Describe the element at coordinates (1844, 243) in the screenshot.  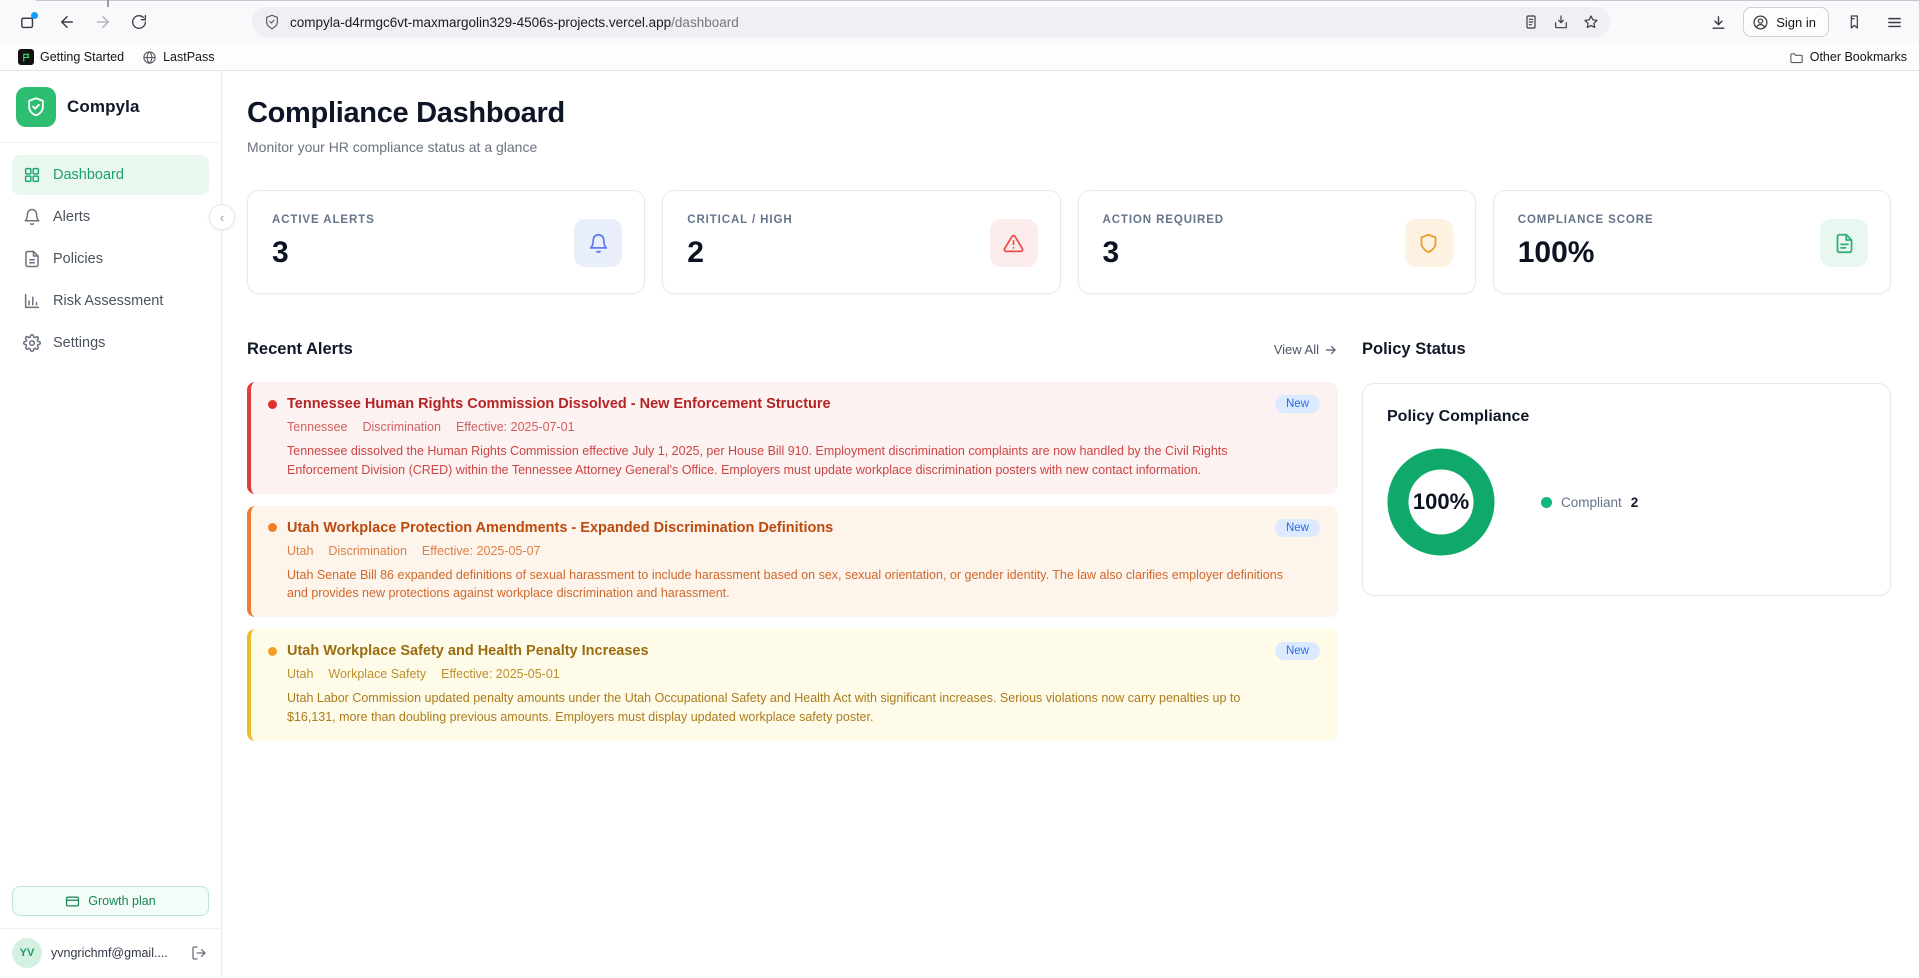
I see `file-text-icon` at that location.